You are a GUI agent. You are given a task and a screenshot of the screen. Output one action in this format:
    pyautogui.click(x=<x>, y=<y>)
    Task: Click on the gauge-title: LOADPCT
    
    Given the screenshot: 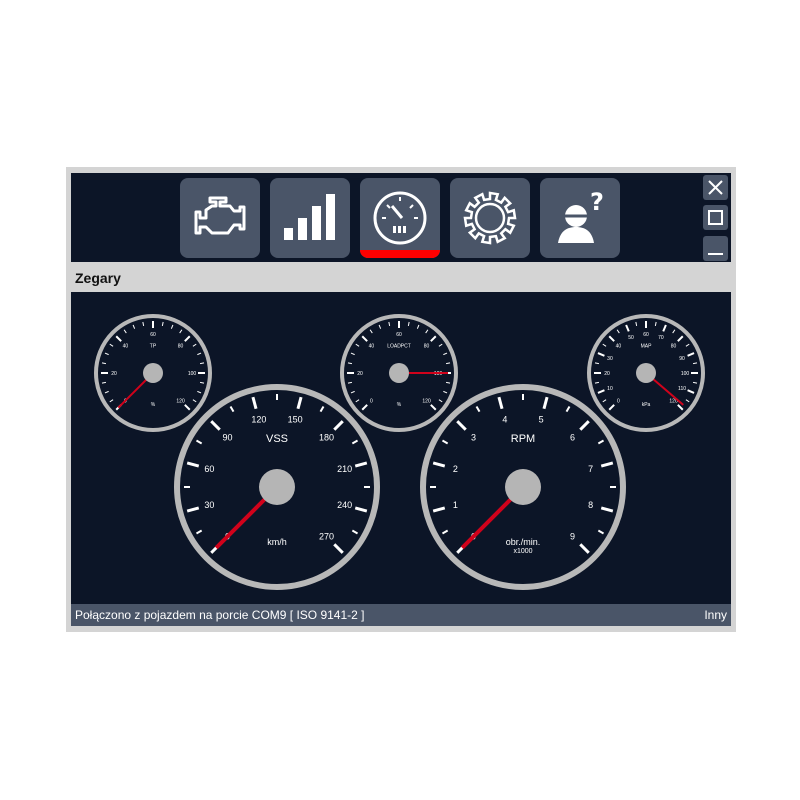 What is the action you would take?
    pyautogui.click(x=399, y=346)
    